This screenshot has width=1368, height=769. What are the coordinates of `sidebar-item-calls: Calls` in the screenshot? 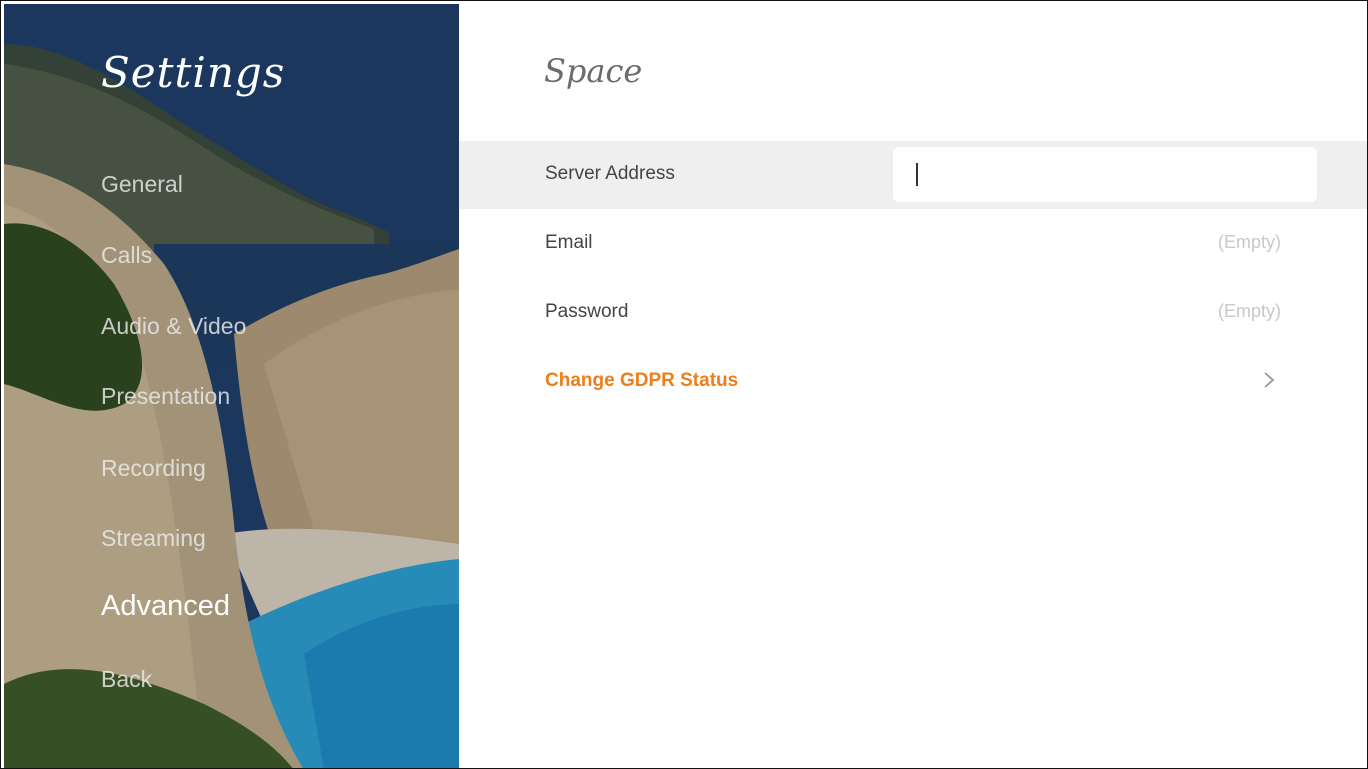 It's located at (126, 255).